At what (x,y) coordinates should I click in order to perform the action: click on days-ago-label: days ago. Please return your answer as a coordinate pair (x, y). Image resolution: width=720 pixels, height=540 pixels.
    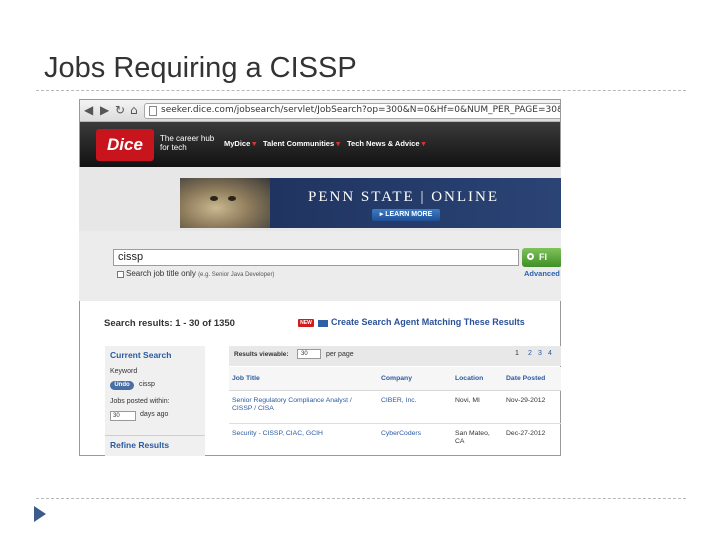
    Looking at the image, I should click on (154, 414).